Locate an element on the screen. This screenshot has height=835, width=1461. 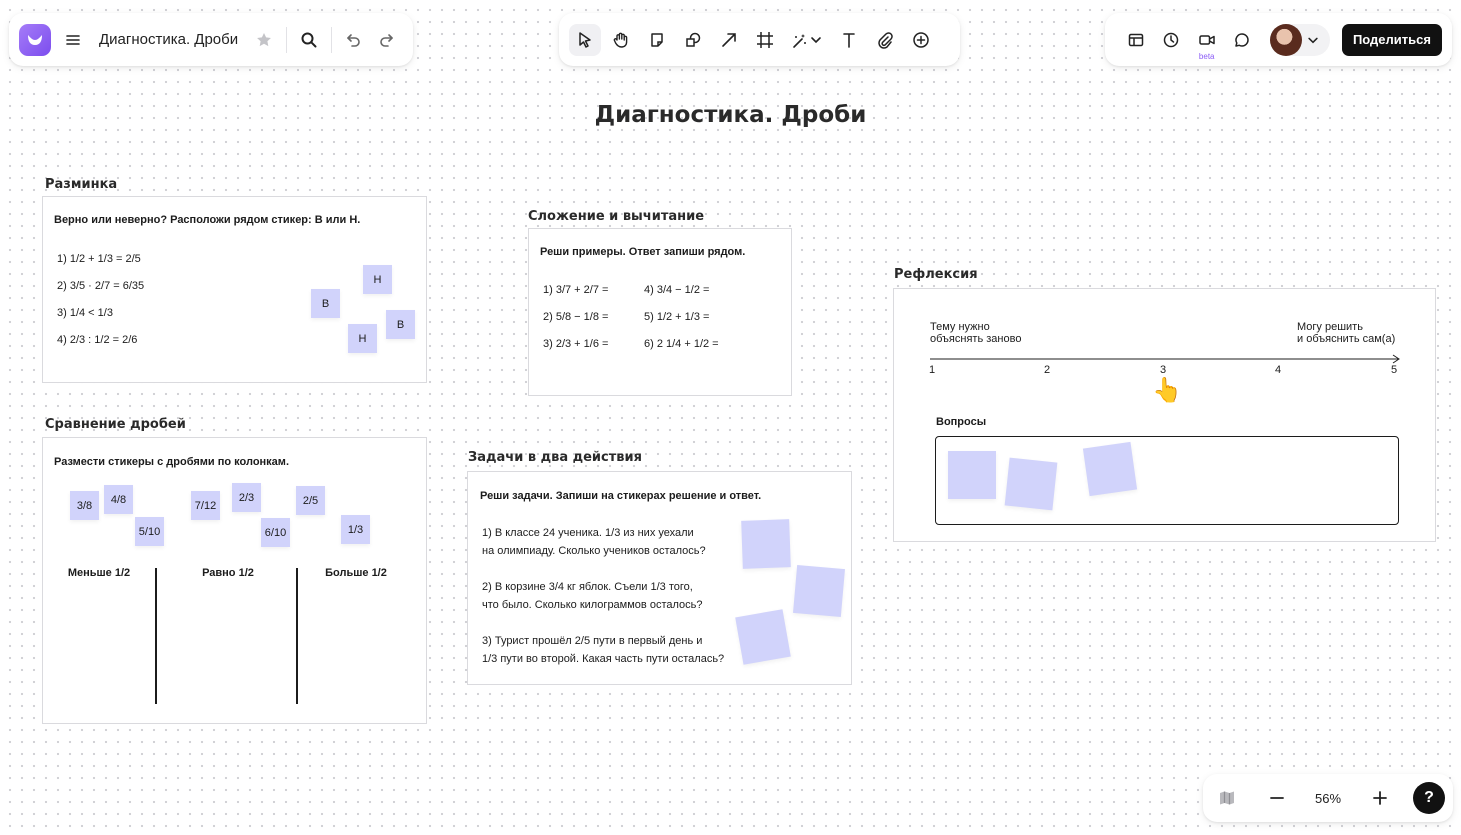
zoom-level: 56% is located at coordinates (1328, 798).